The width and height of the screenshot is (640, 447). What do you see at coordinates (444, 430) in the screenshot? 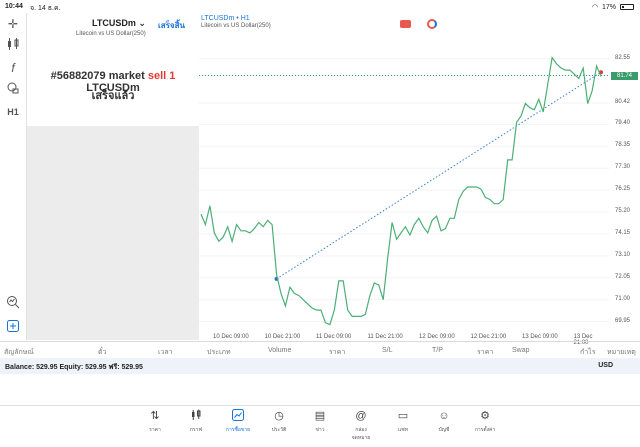
I see `nav-label: บัญชี` at bounding box center [444, 430].